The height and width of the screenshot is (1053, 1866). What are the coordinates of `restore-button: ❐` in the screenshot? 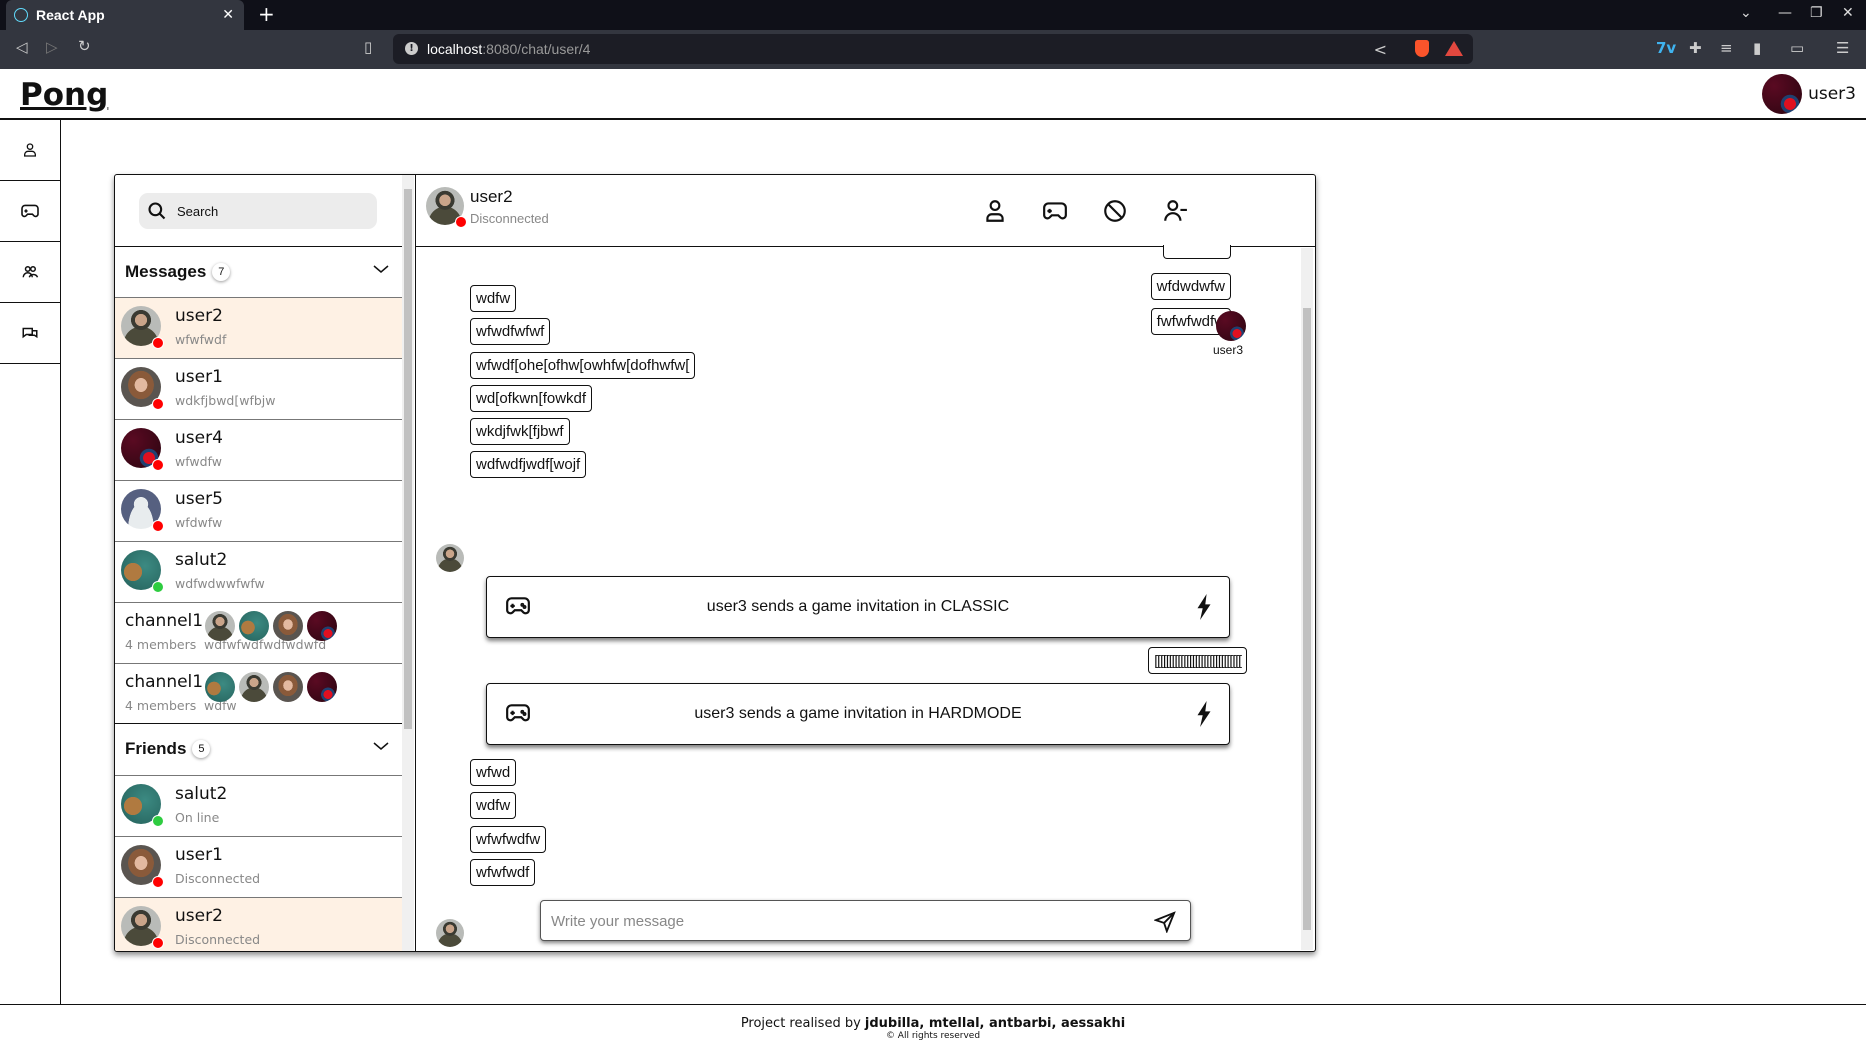 It's located at (1816, 13).